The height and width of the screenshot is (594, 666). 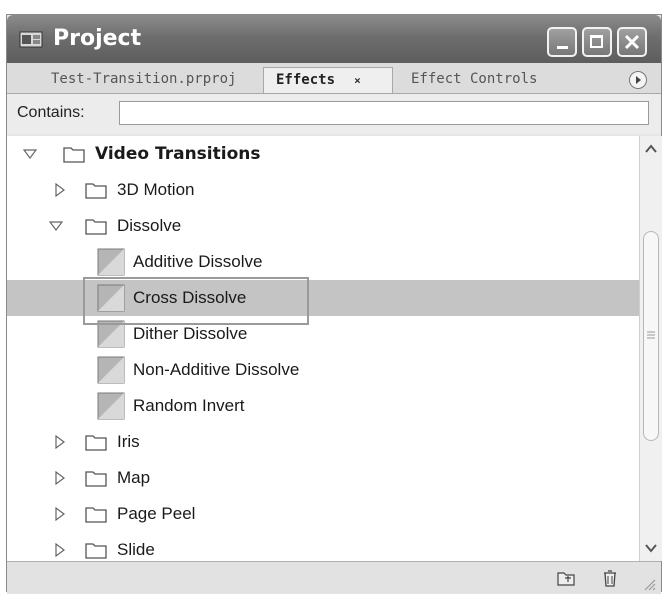 I want to click on tab-effect-controls: Effect Controls, so click(x=474, y=80).